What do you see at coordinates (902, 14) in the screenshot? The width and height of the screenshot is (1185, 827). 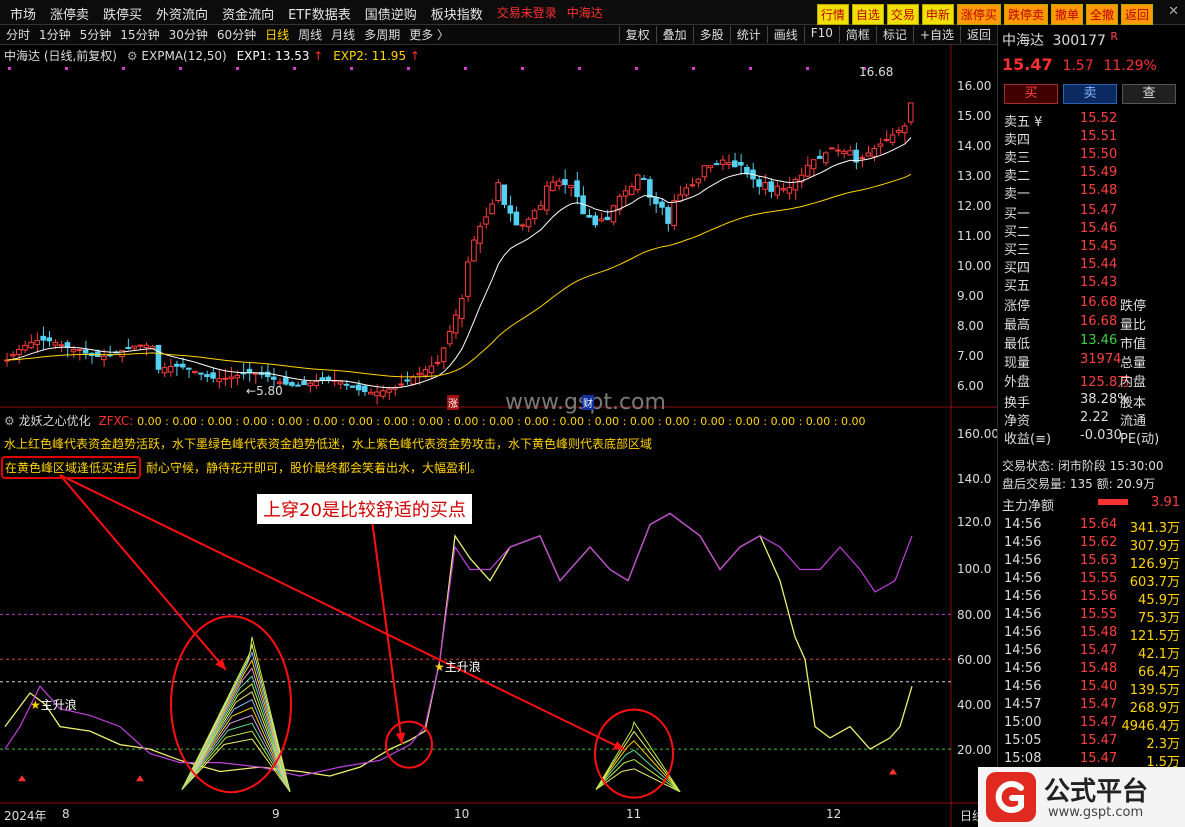 I see `quick-button-2: 交易` at bounding box center [902, 14].